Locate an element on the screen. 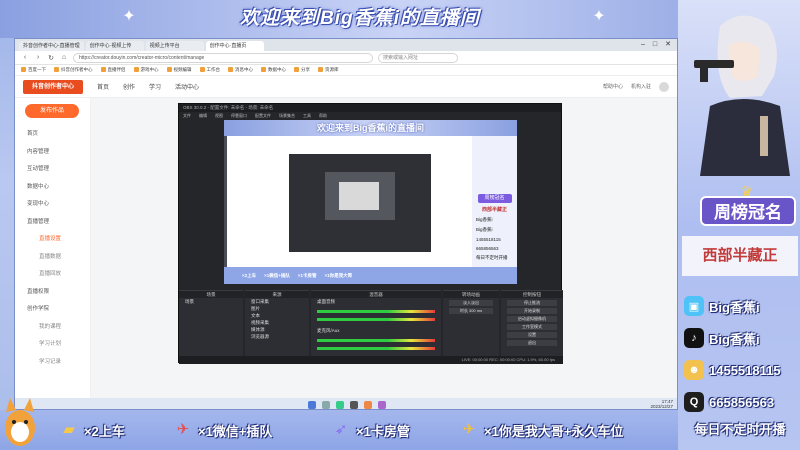  sidebar-item: 我的课程 is located at coordinates (52, 328).